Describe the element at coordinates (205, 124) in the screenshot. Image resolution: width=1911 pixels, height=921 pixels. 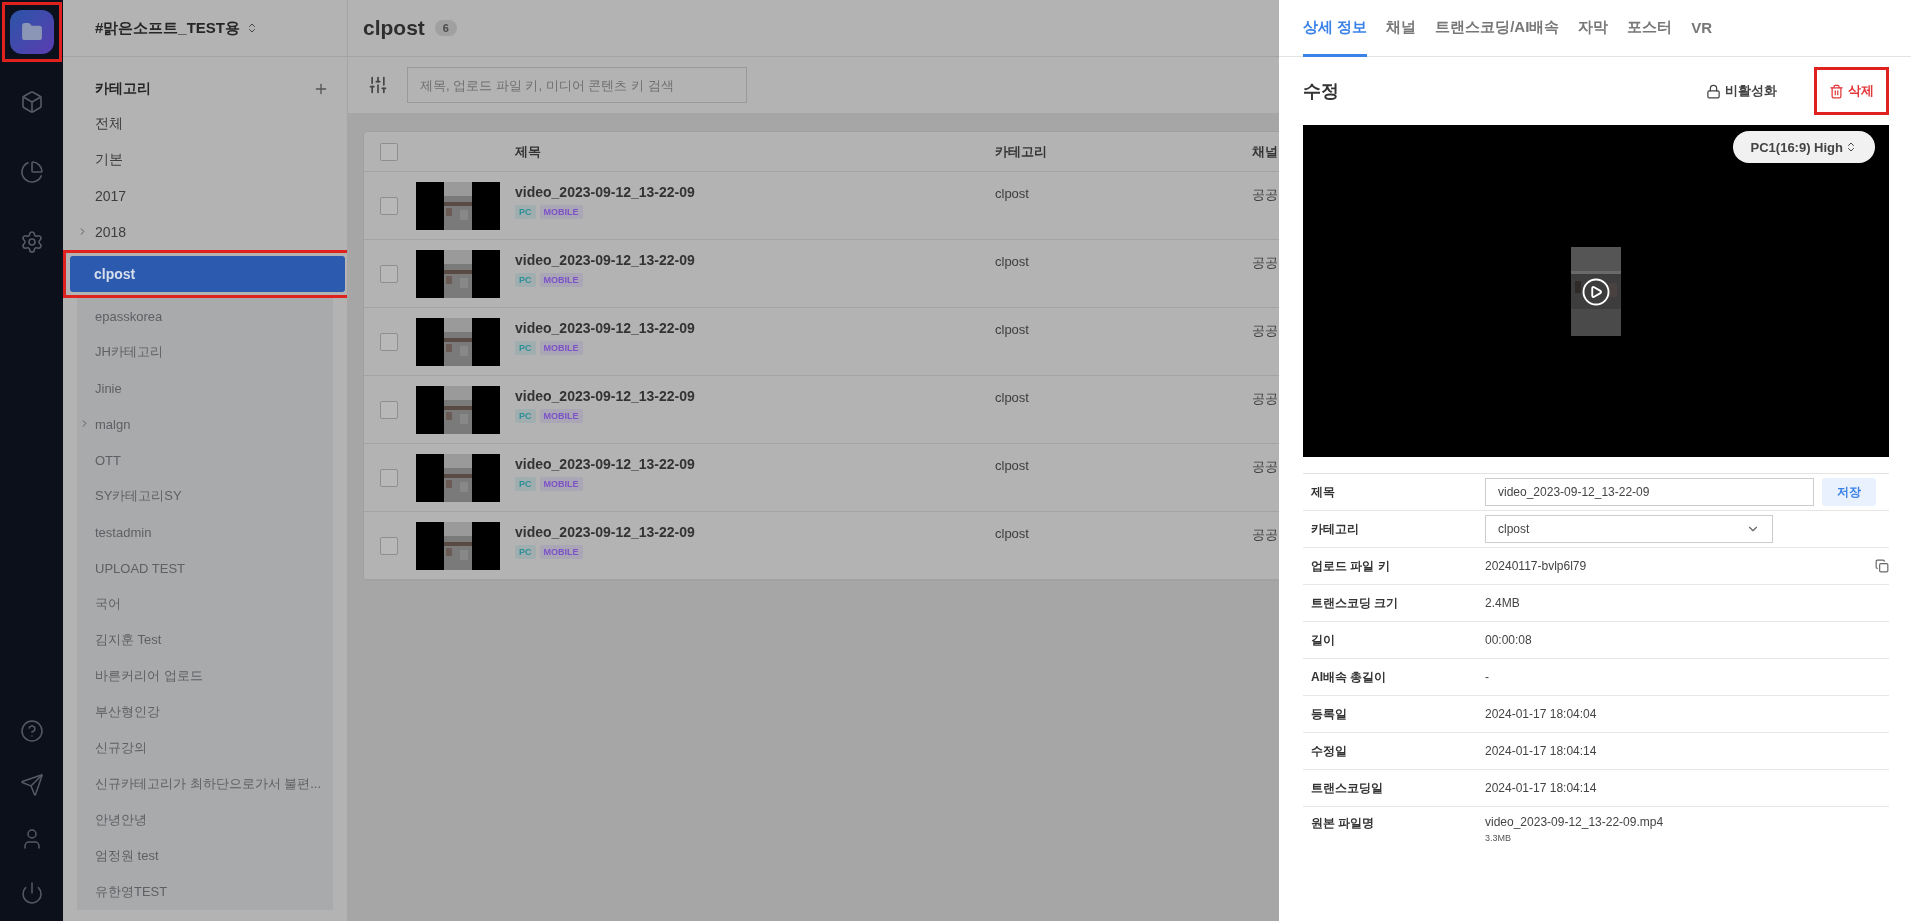
I see `category-item: 전체` at that location.